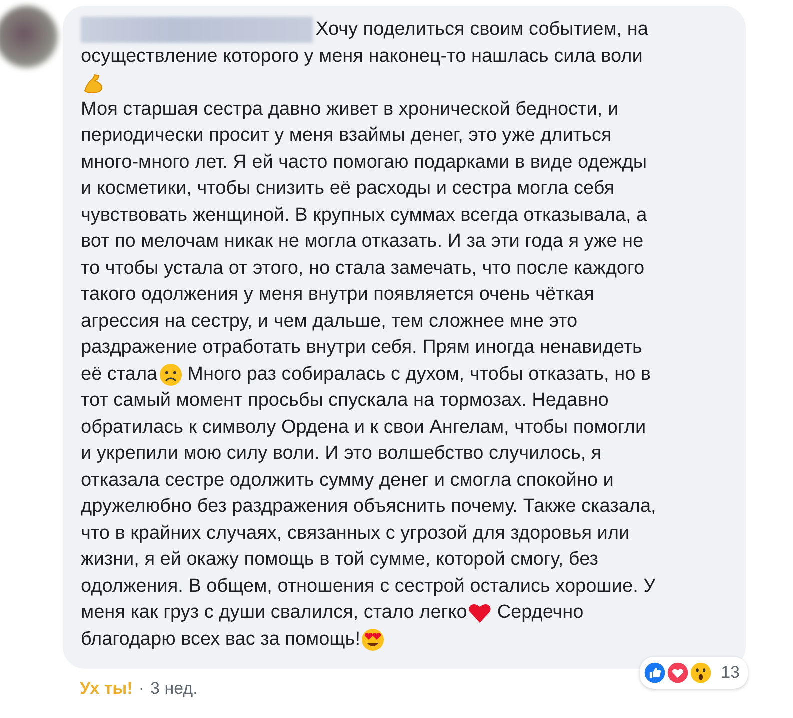 This screenshot has height=718, width=793. Describe the element at coordinates (363, 428) in the screenshot. I see `comment-text: обратилась к символу Ордена и к свои Ангелам, чтобы помогли` at that location.